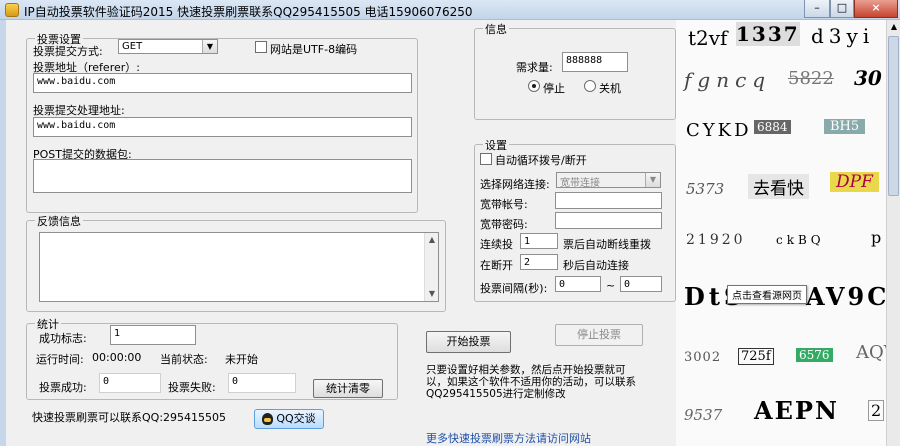 This screenshot has height=446, width=900. What do you see at coordinates (496, 244) in the screenshot?
I see `consecutive-label: 连续投` at bounding box center [496, 244].